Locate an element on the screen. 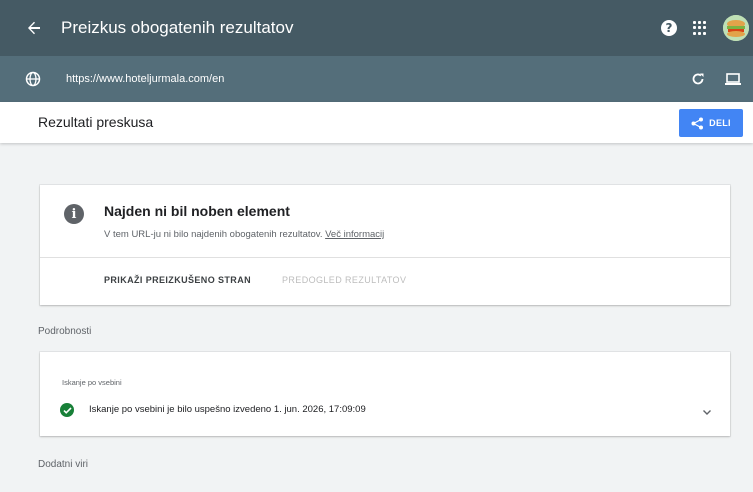  result-title: Najden ni bil noben element is located at coordinates (197, 211).